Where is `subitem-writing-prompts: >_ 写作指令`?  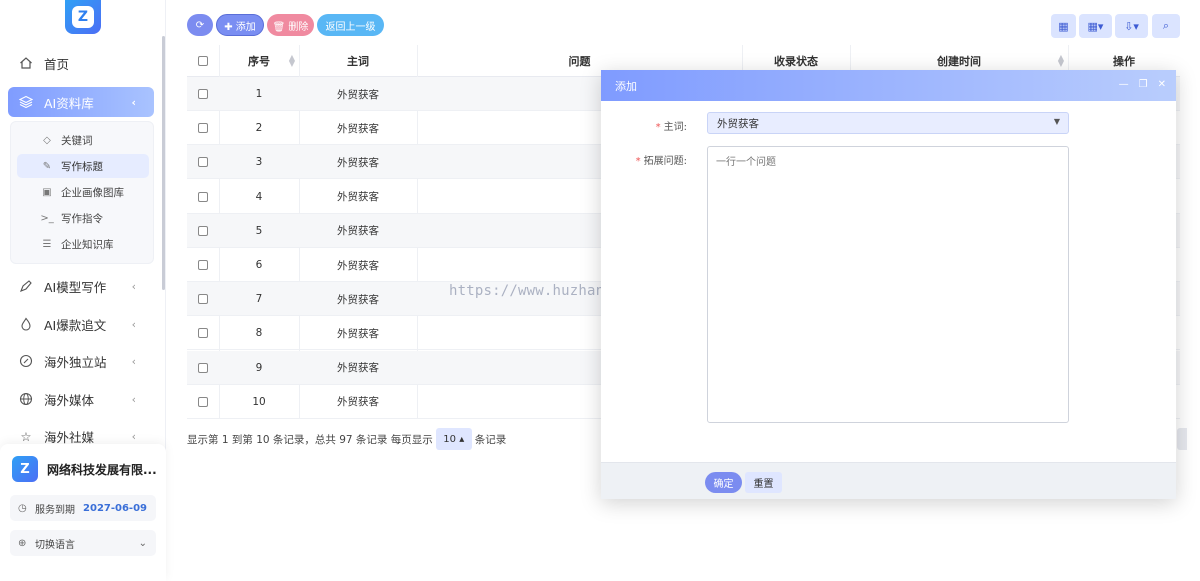
subitem-writing-prompts: >_ 写作指令 is located at coordinates (83, 218).